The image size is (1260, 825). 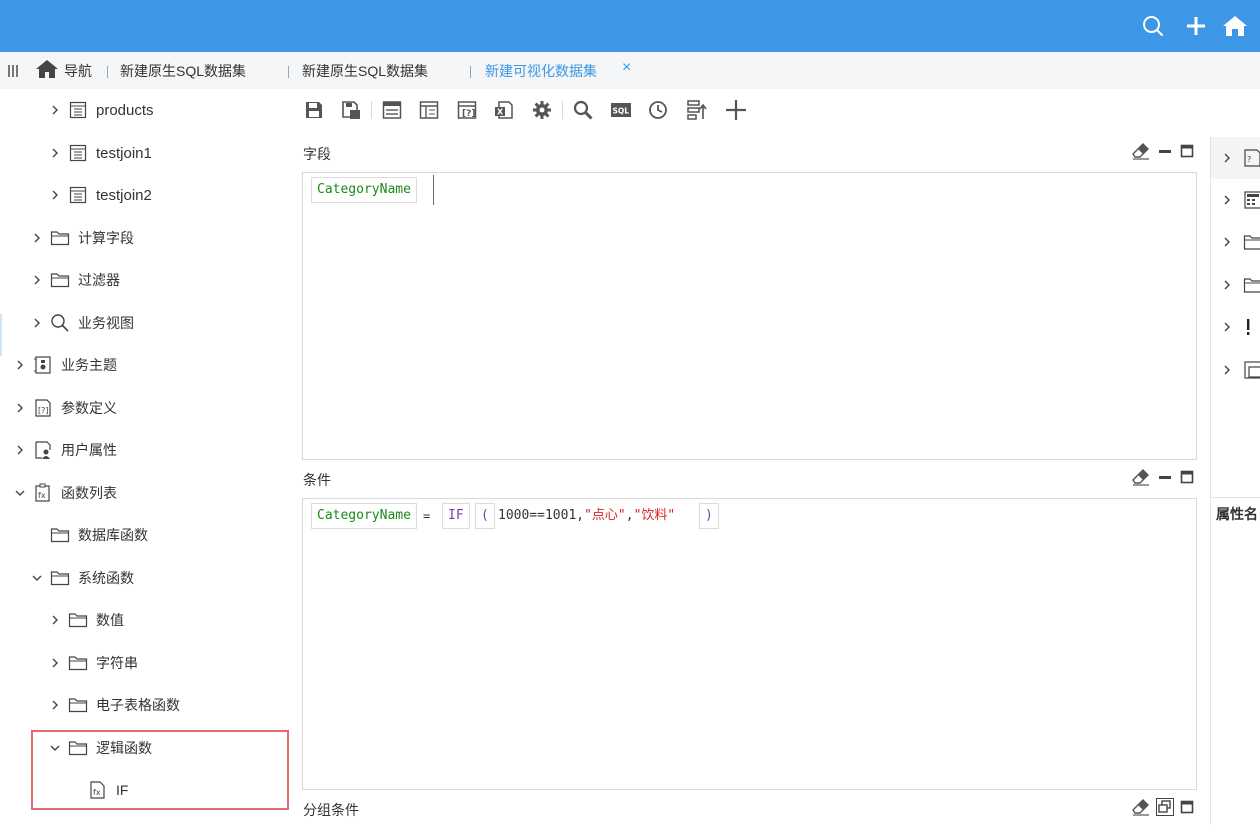 I want to click on tree-item-label: 过滤器, so click(x=99, y=280).